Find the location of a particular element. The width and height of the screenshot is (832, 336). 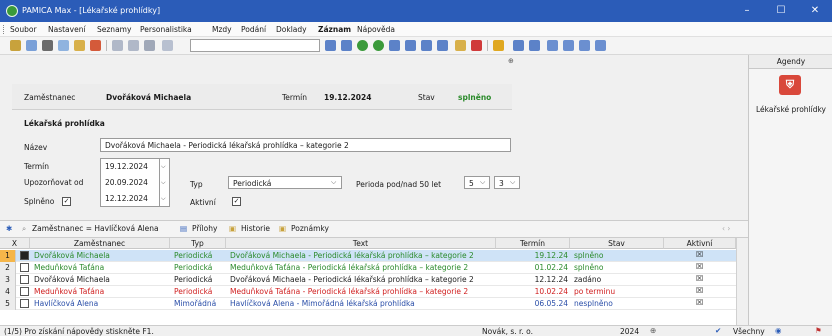

menu-soubor: Soubor is located at coordinates (23, 29).